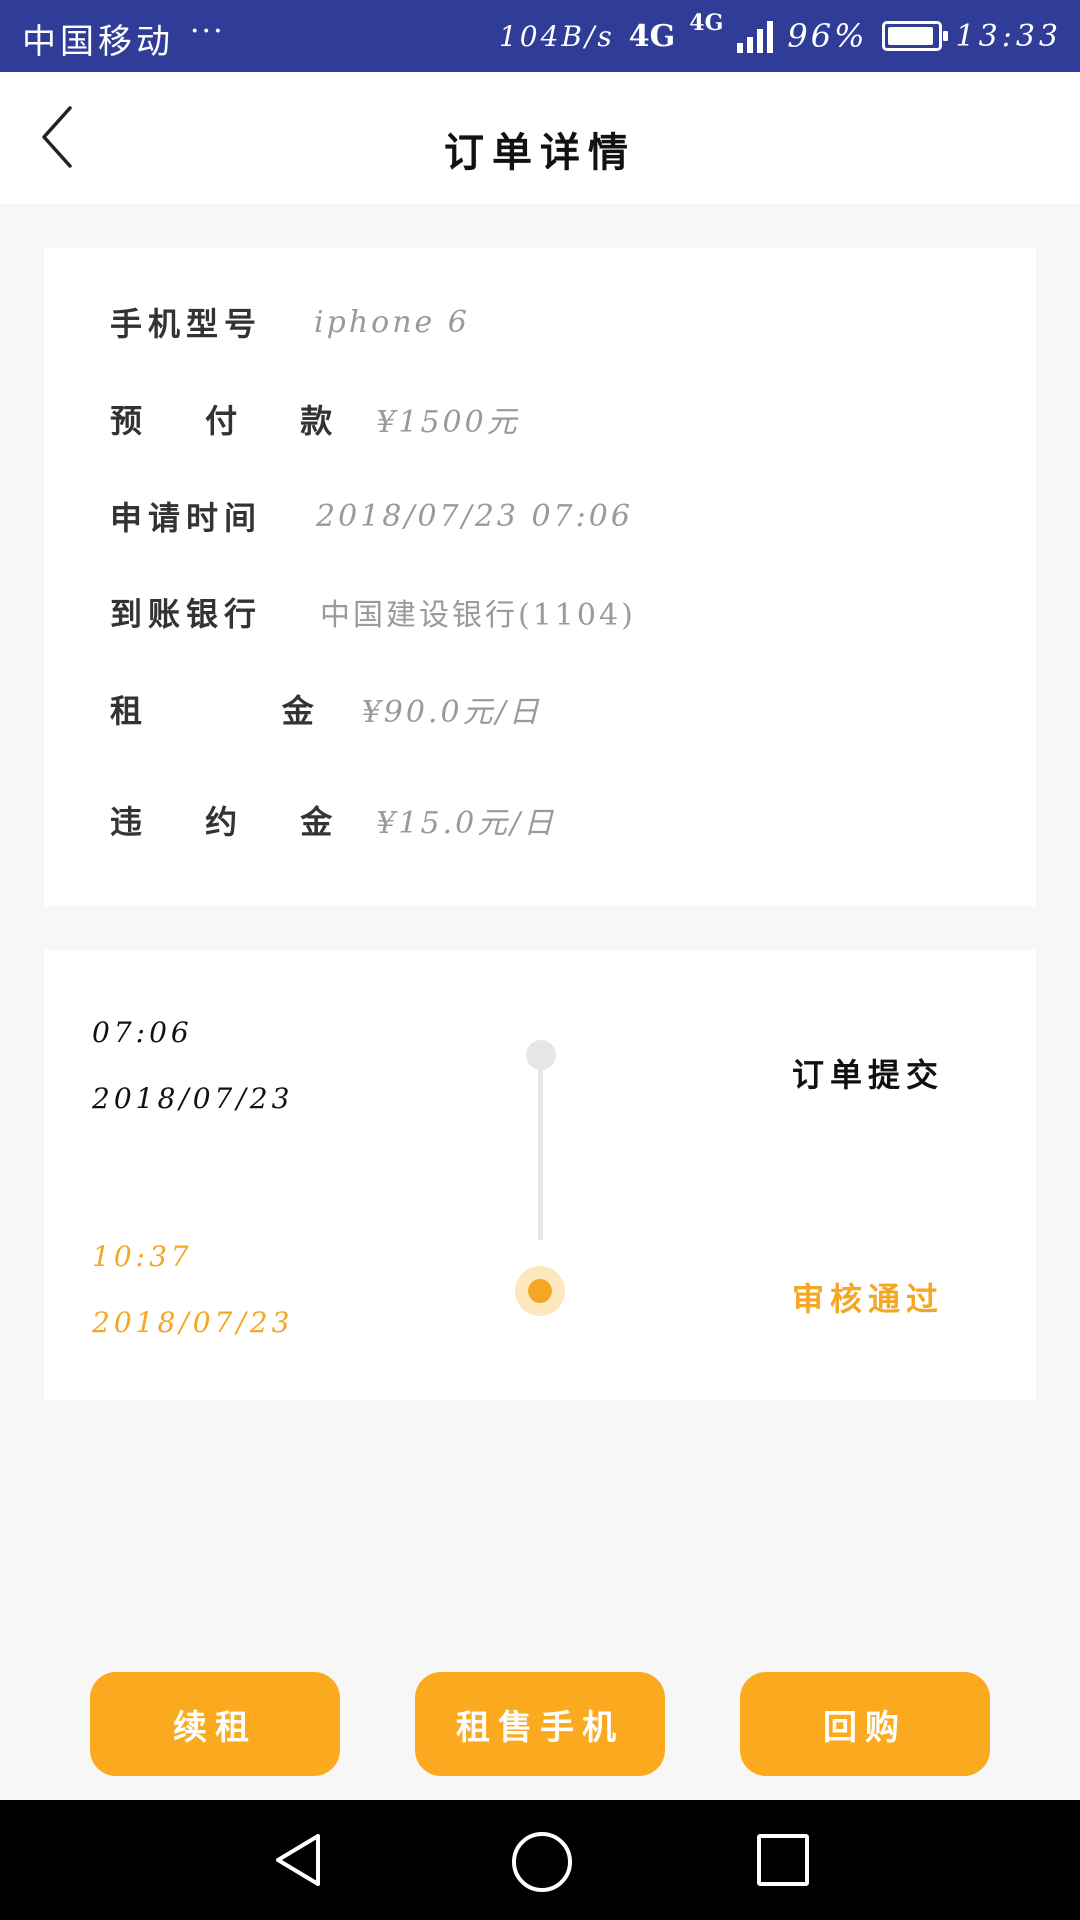 The image size is (1080, 1920). What do you see at coordinates (556, 36) in the screenshot?
I see `net-speed: 104B/s` at bounding box center [556, 36].